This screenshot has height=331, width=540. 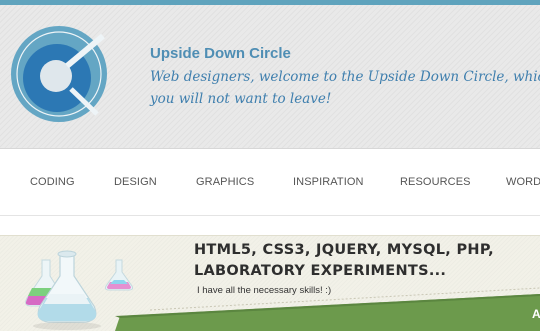 What do you see at coordinates (328, 182) in the screenshot?
I see `nav-item-inspiration: INSPIRATION` at bounding box center [328, 182].